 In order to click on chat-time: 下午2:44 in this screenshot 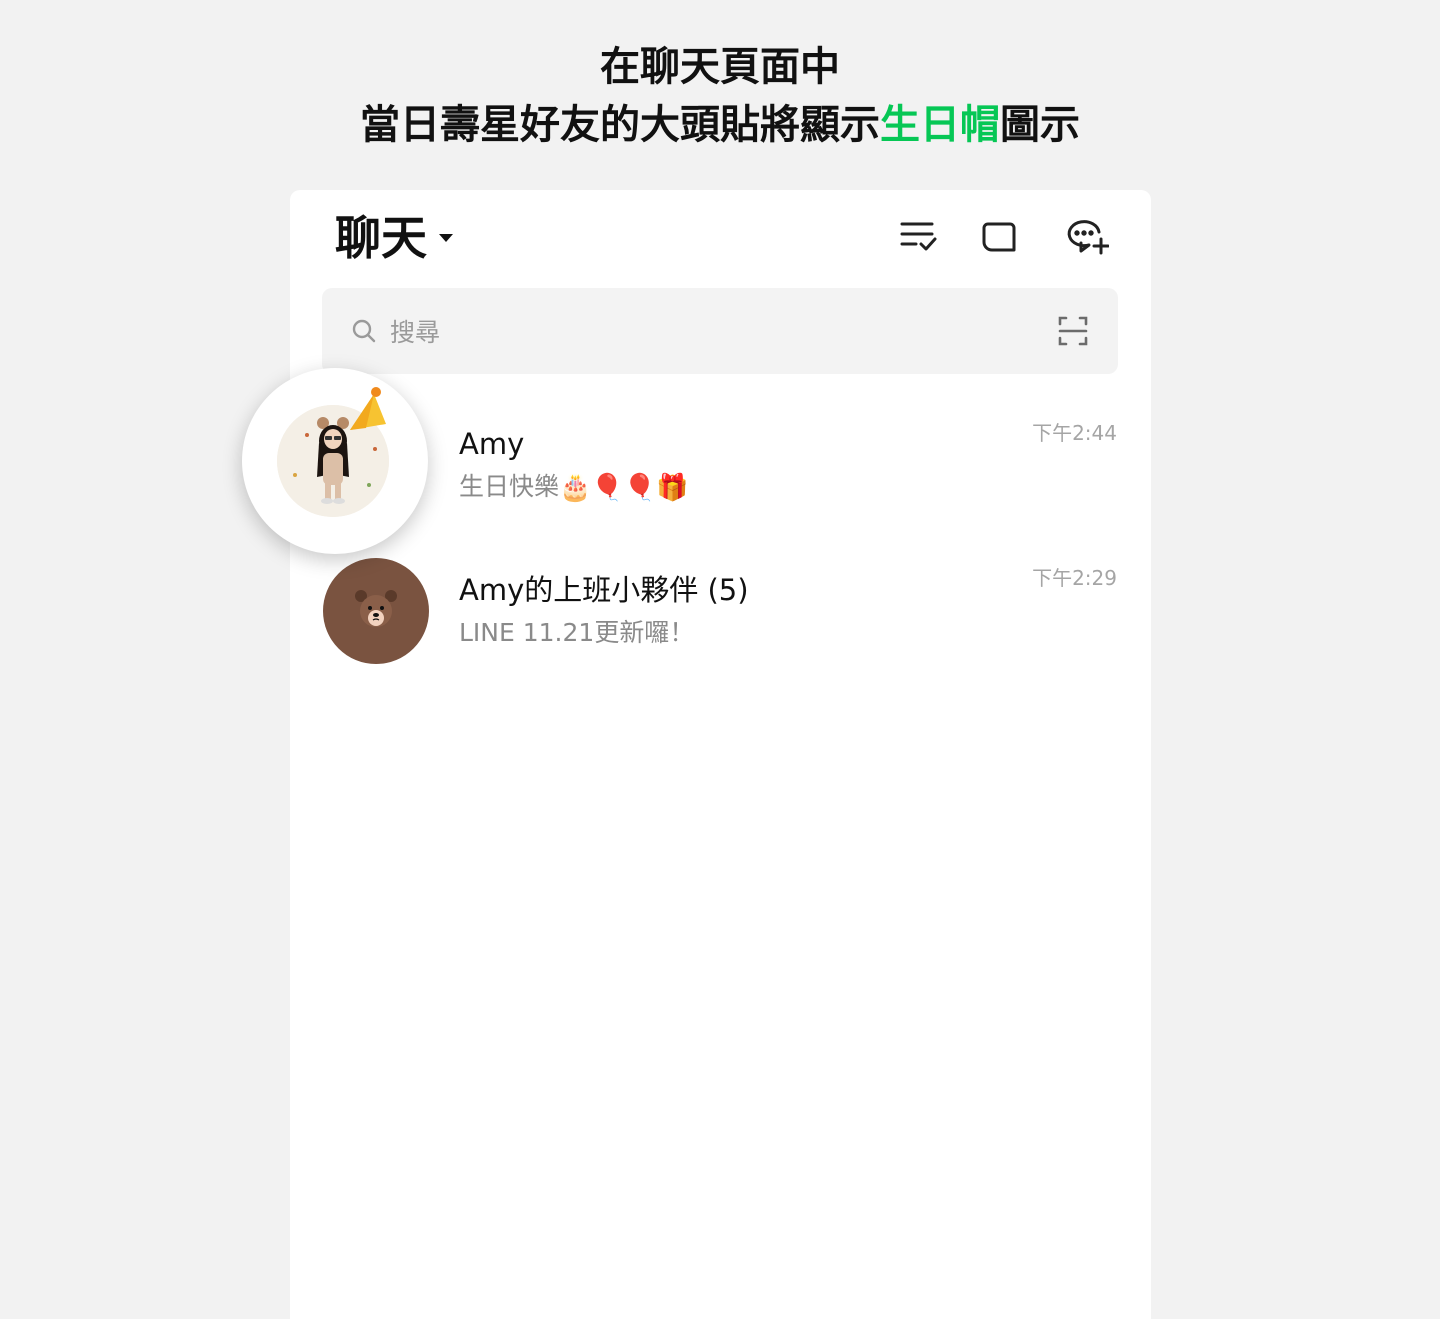, I will do `click(1074, 433)`.